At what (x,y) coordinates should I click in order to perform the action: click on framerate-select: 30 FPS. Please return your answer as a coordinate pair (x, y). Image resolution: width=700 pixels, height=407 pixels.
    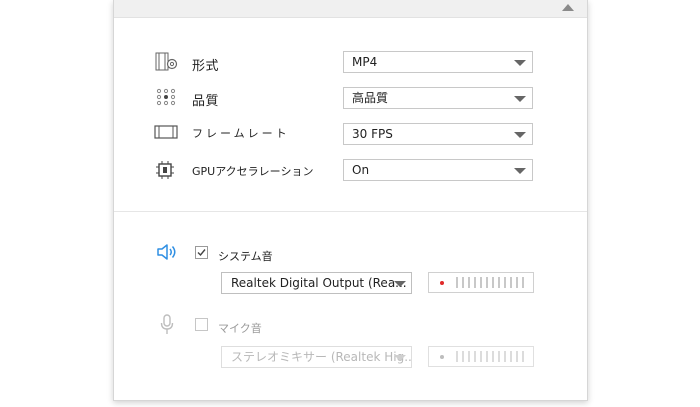
    Looking at the image, I should click on (438, 134).